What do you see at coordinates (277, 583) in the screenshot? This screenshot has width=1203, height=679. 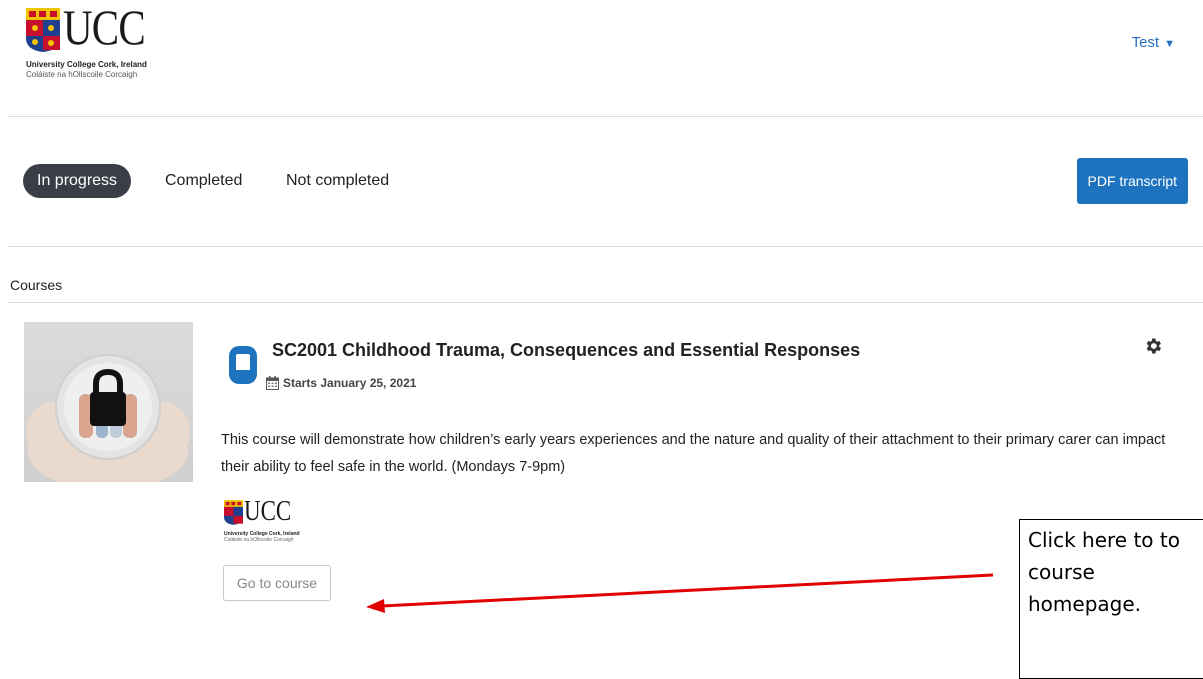 I see `go-to-course-button: Go to course` at bounding box center [277, 583].